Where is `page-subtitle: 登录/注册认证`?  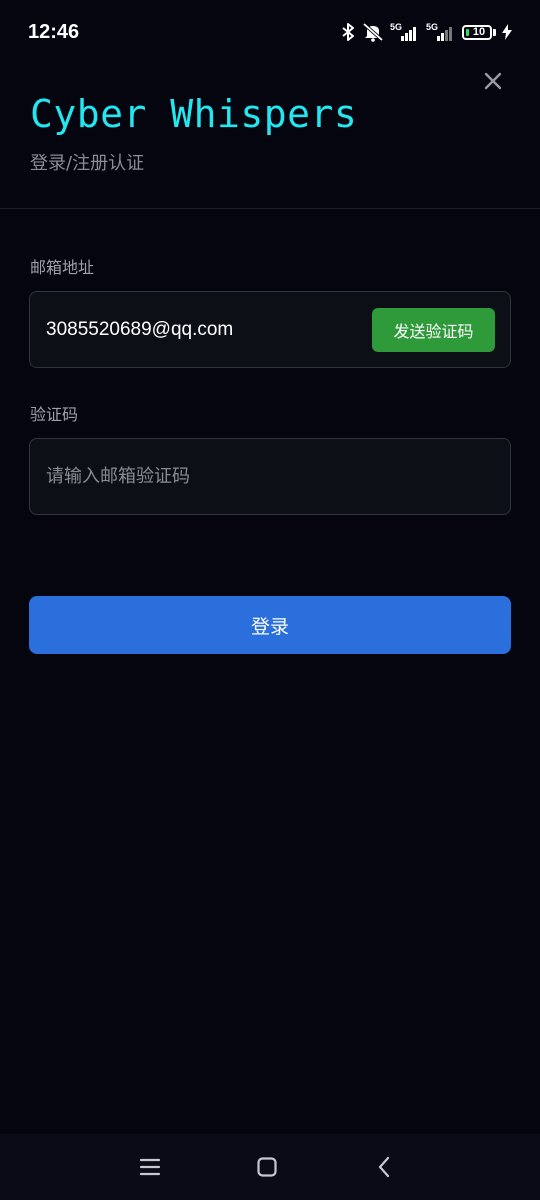
page-subtitle: 登录/注册认证 is located at coordinates (87, 163).